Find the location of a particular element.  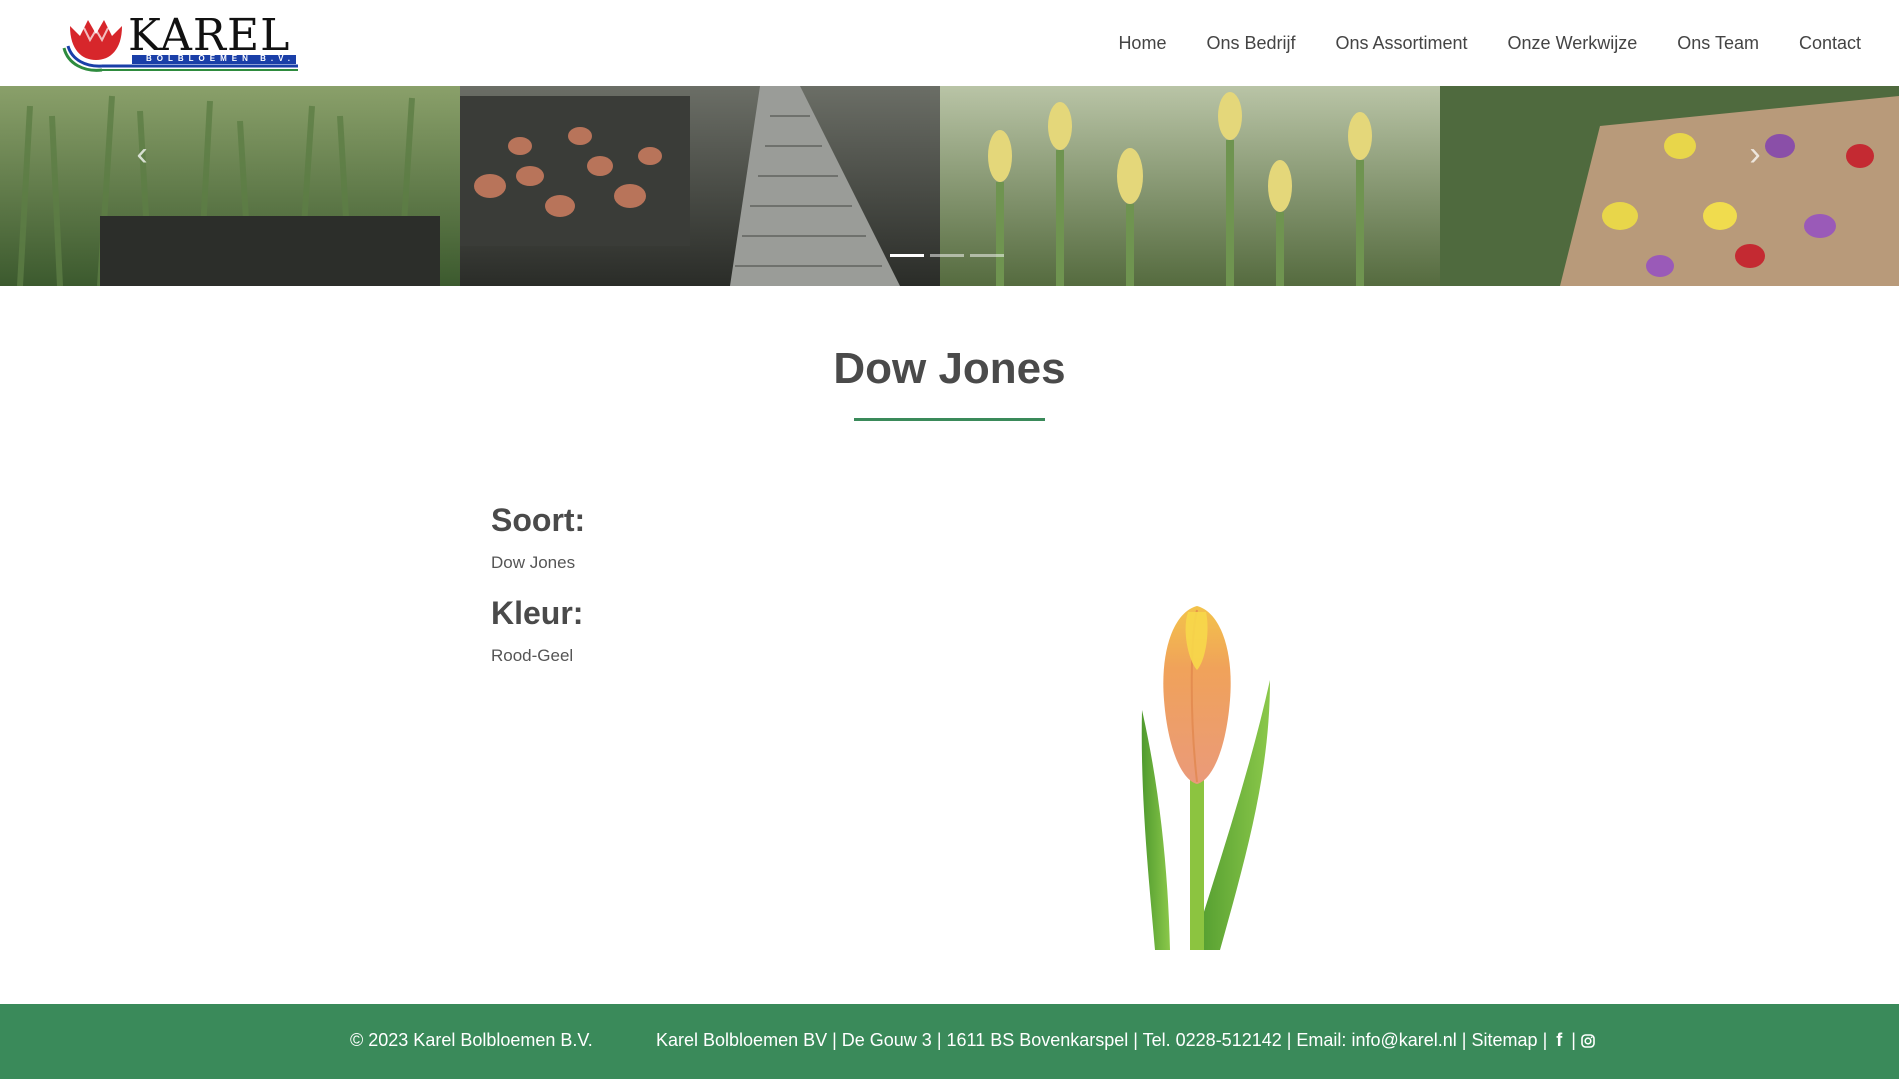

chevron-right-icon: › is located at coordinates (1755, 153).